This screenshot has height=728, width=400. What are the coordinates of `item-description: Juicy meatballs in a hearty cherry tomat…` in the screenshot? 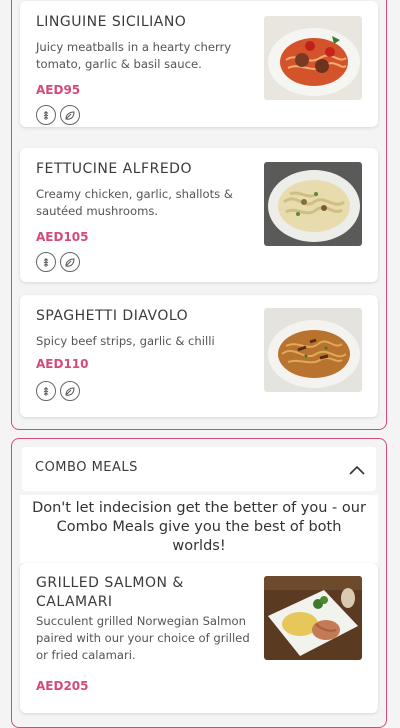 It's located at (134, 55).